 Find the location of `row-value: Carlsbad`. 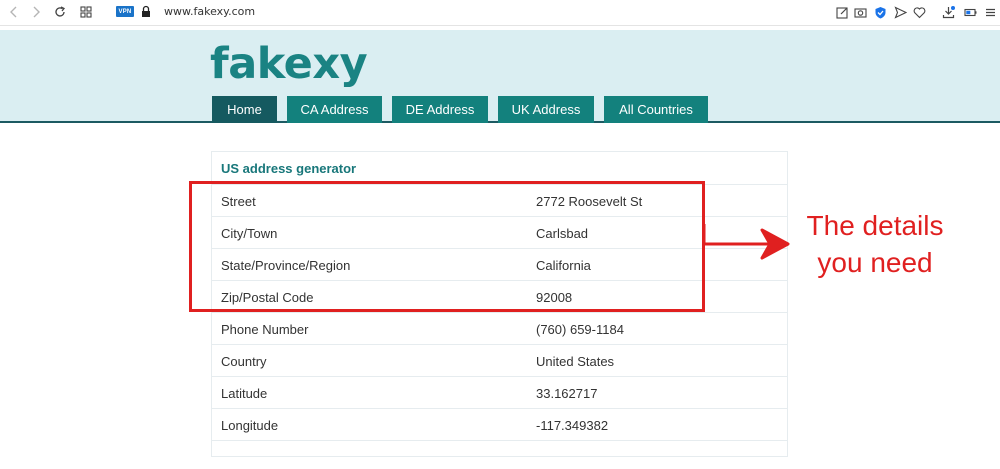

row-value: Carlsbad is located at coordinates (562, 233).